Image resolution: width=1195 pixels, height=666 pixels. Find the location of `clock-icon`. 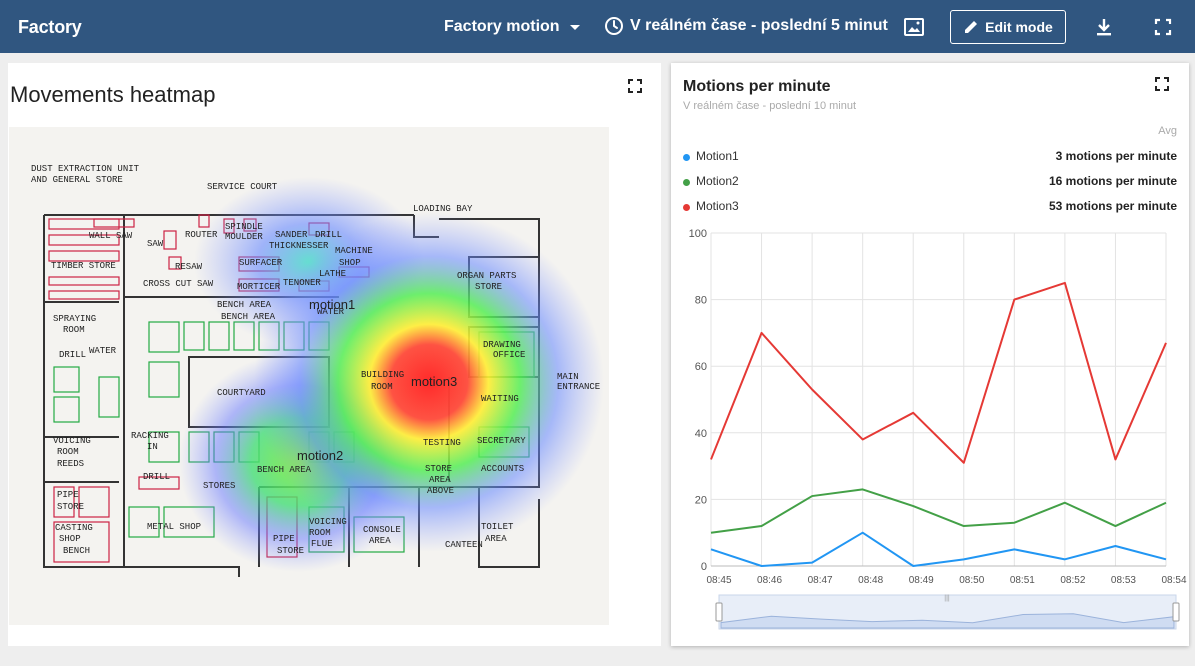

clock-icon is located at coordinates (614, 26).